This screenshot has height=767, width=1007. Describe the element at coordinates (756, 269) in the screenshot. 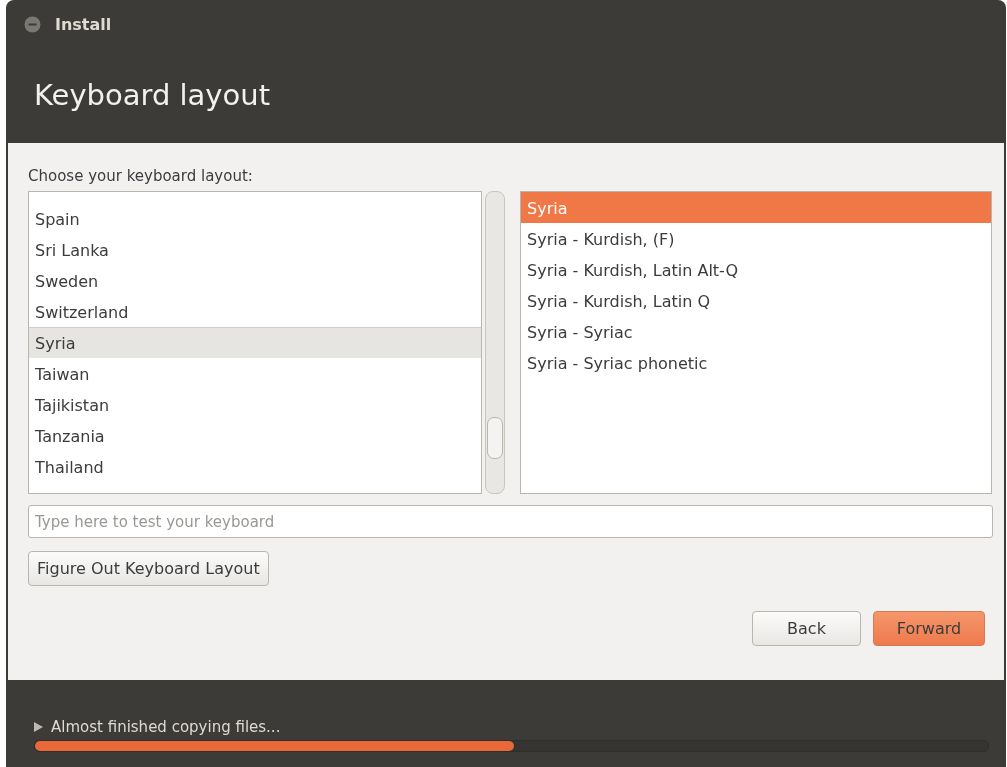

I see `variant-item: Syria - Kurdish, Latin Alt-Q` at that location.